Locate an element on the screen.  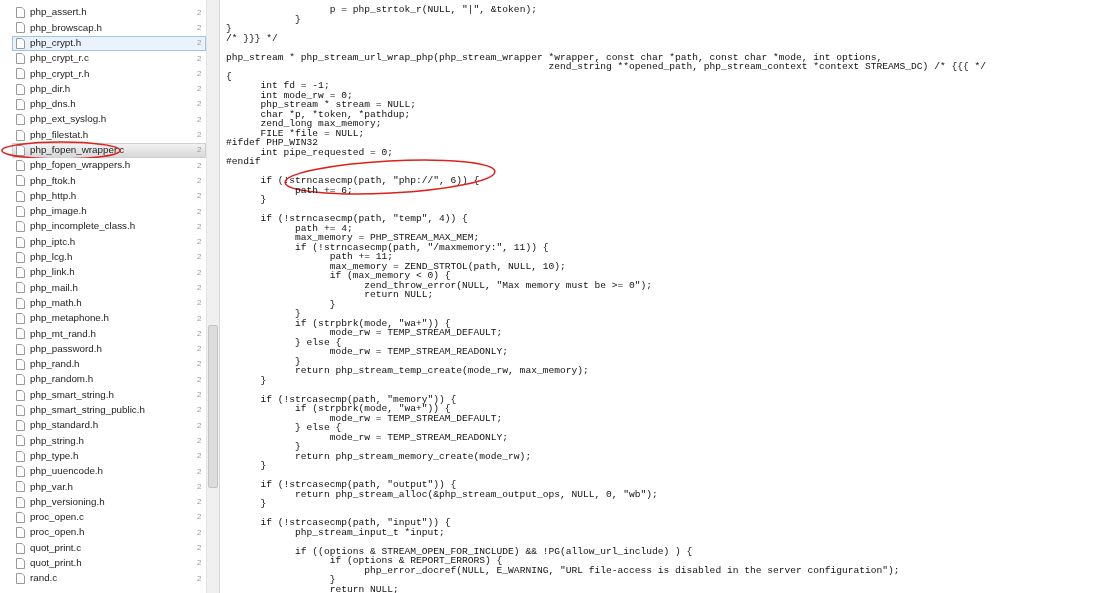
code-line: int pipe_requested = 0; is located at coordinates (326, 152).